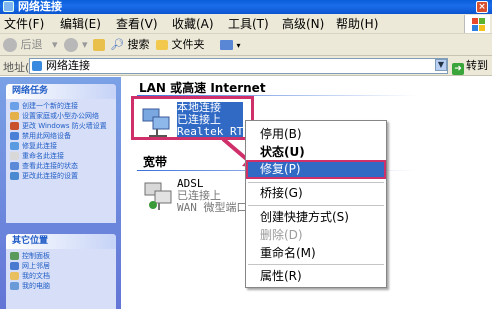 The height and width of the screenshot is (309, 492). What do you see at coordinates (62, 286) in the screenshot?
I see `place-my-computer: 我的电脑` at bounding box center [62, 286].